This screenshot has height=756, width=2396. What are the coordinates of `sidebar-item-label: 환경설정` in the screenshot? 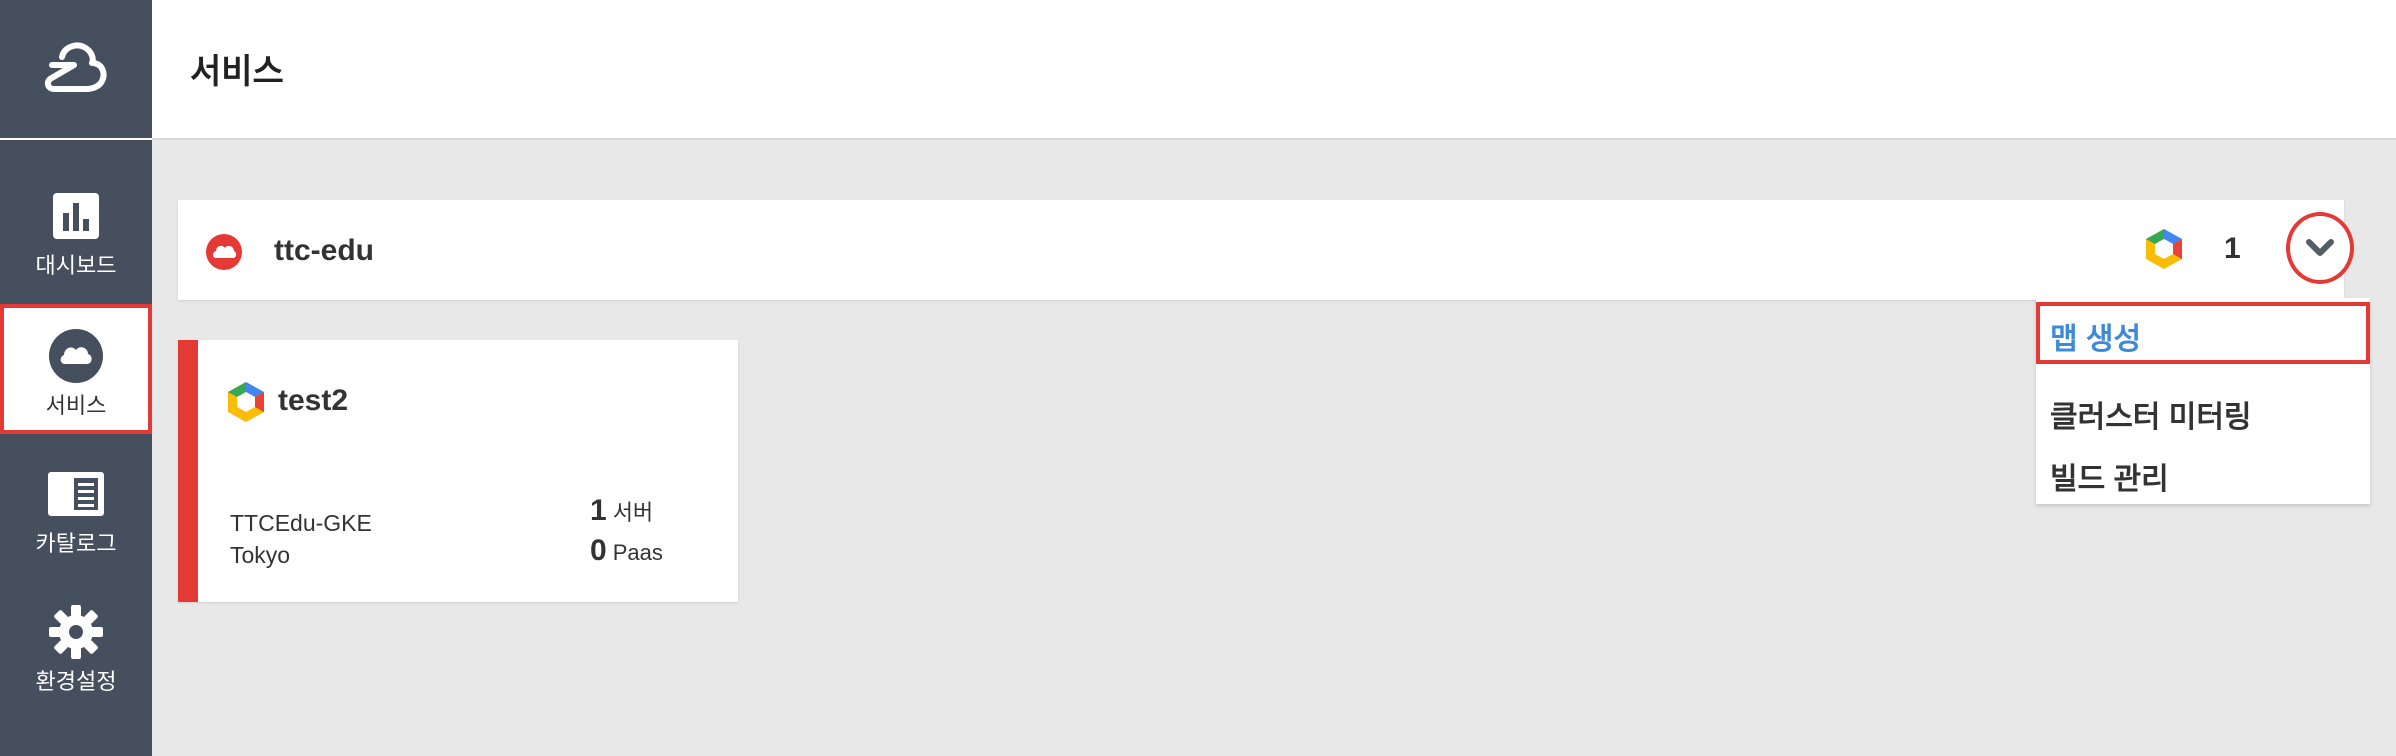 It's located at (76, 681).